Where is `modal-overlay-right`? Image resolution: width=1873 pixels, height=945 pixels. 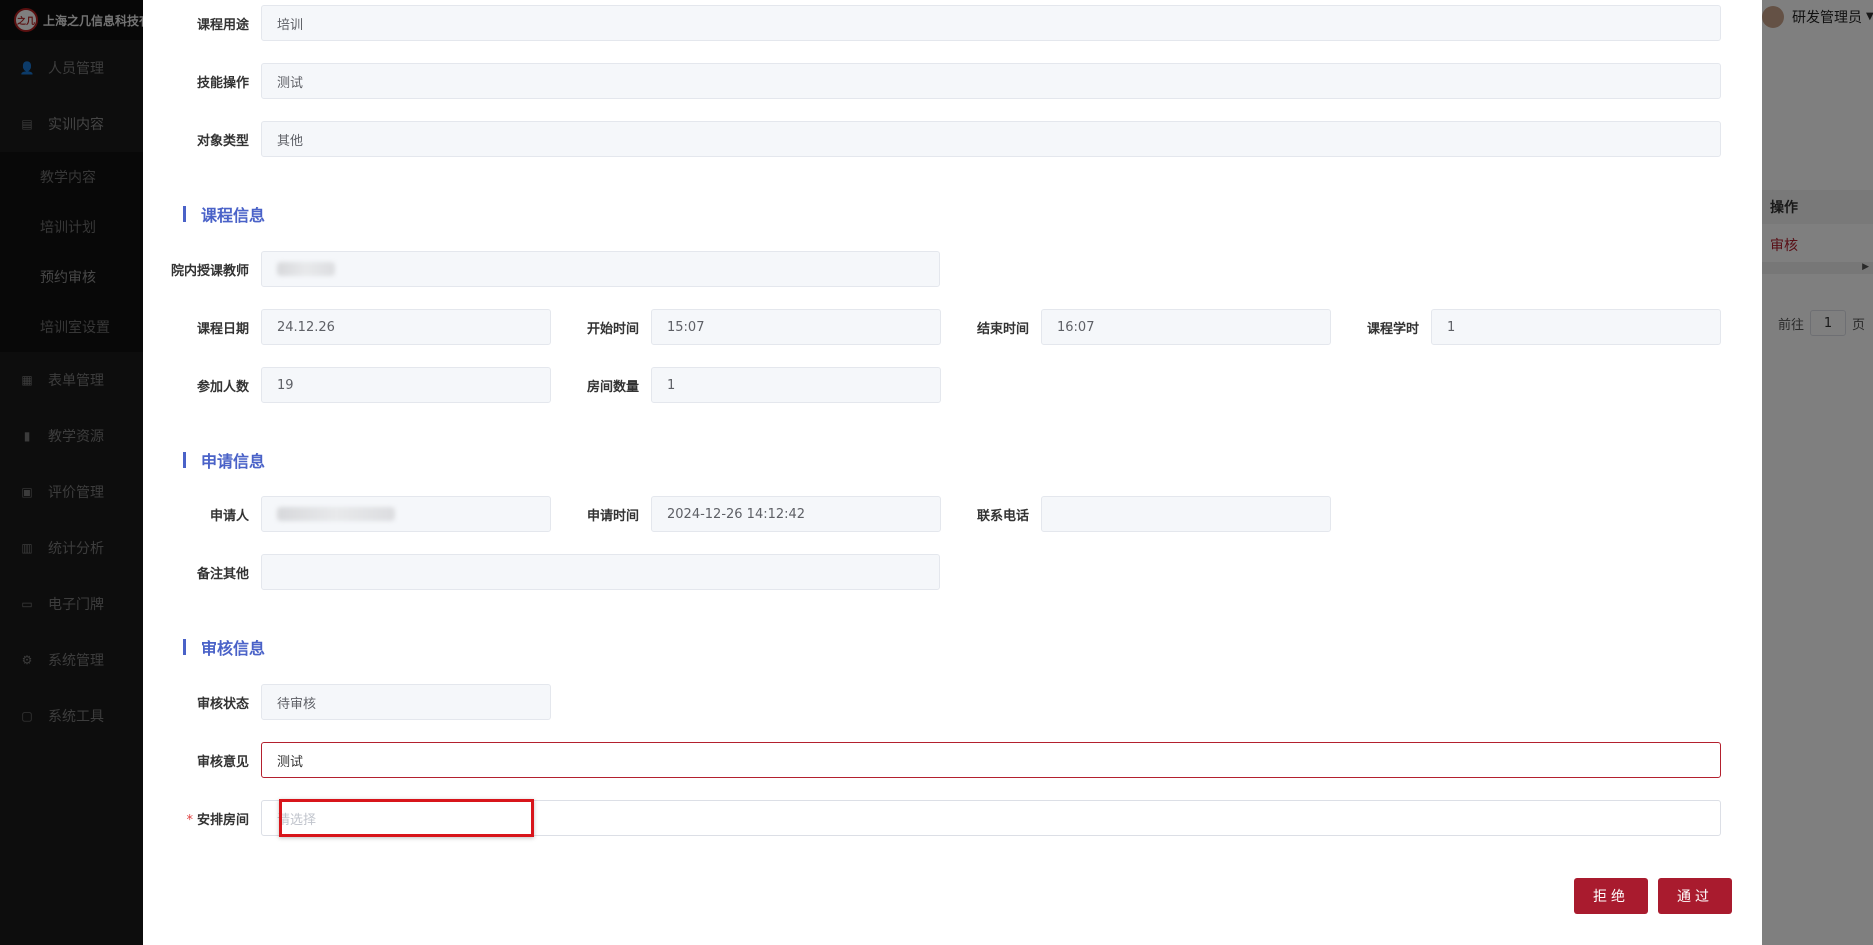 modal-overlay-right is located at coordinates (1817, 472).